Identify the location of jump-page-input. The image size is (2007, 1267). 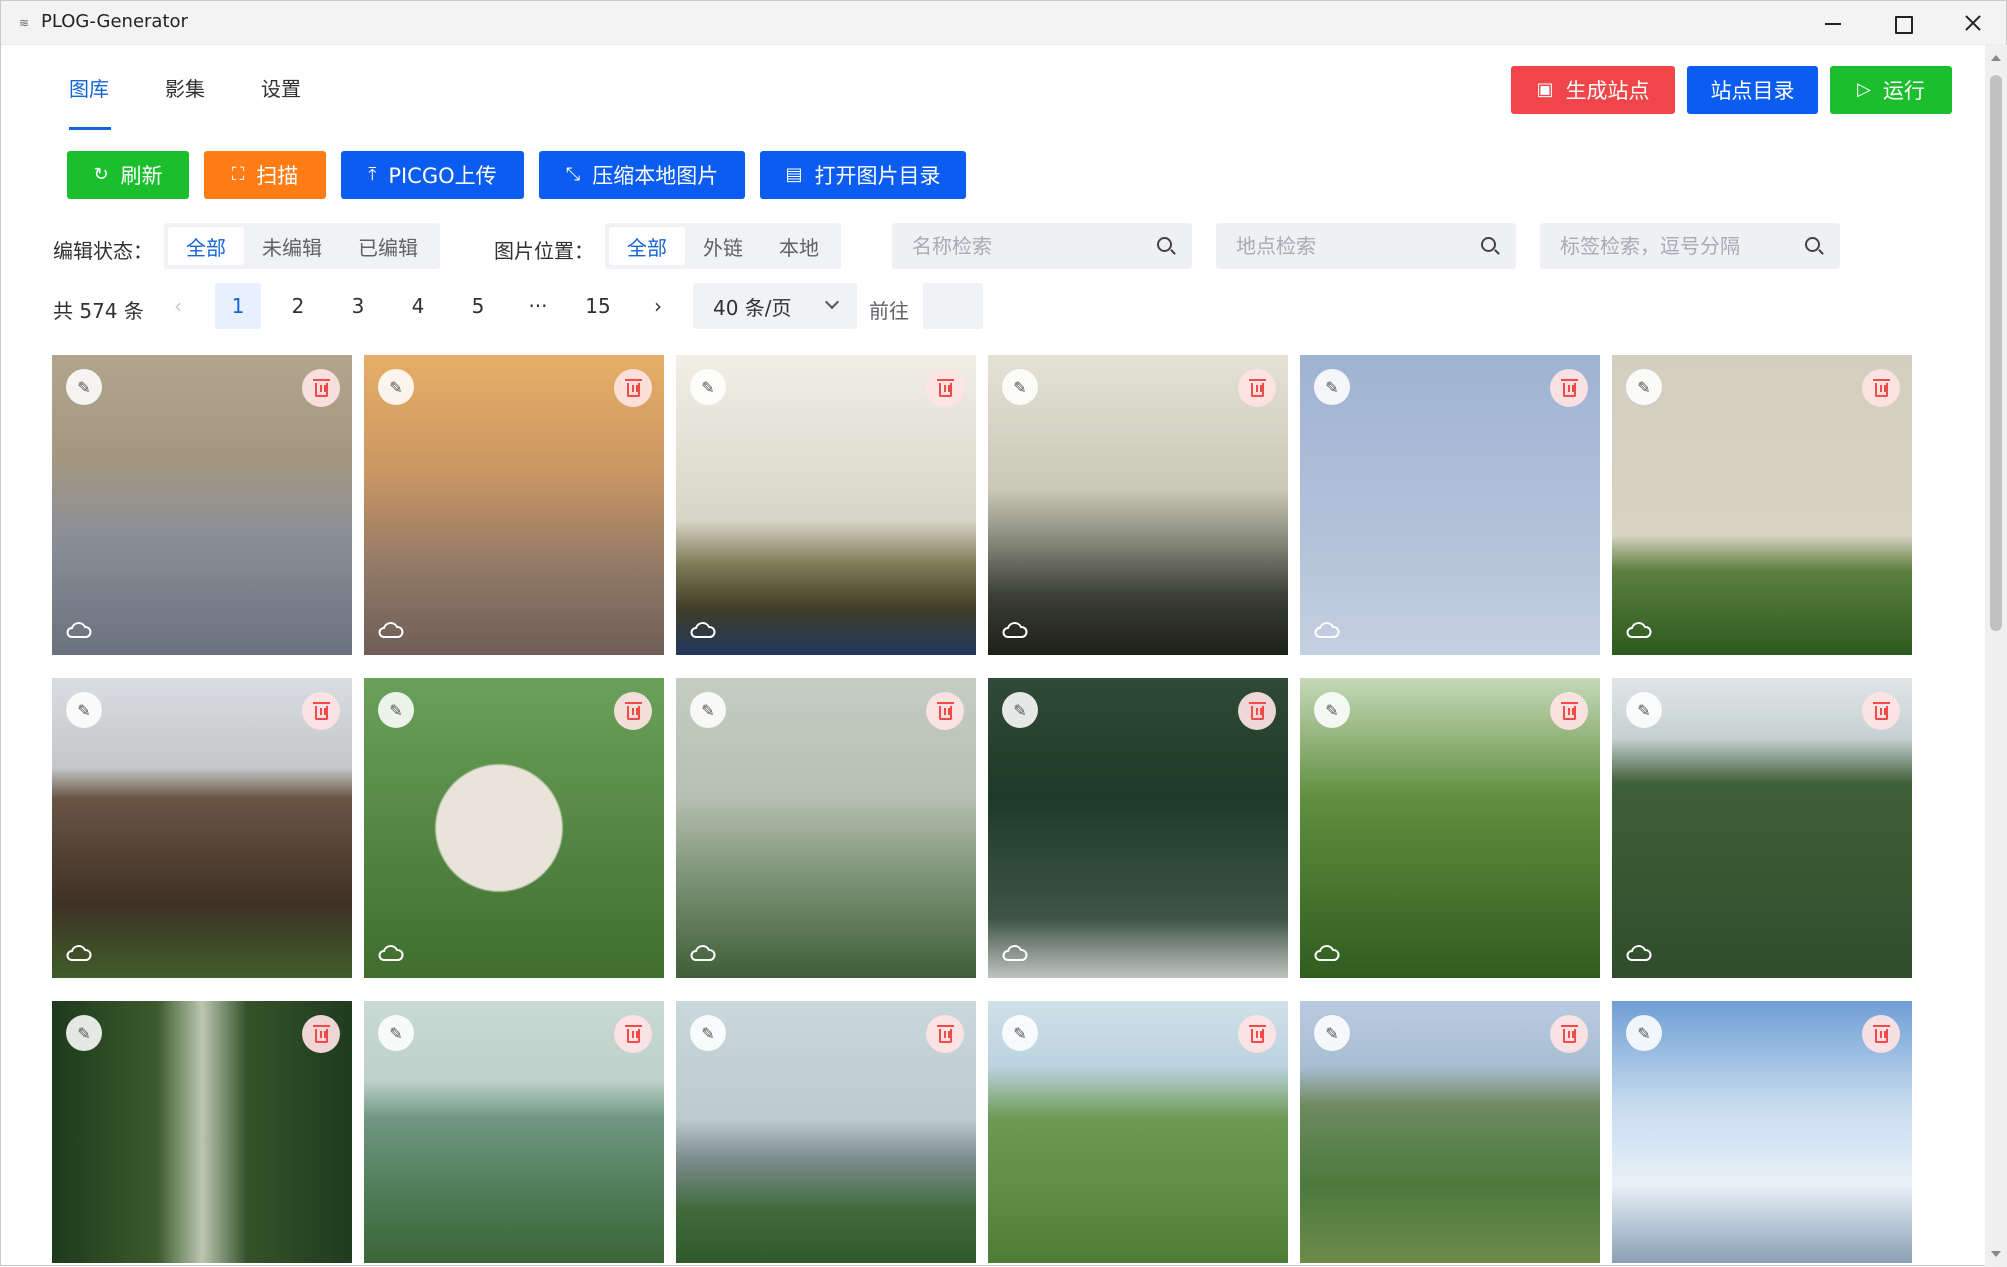
(953, 306).